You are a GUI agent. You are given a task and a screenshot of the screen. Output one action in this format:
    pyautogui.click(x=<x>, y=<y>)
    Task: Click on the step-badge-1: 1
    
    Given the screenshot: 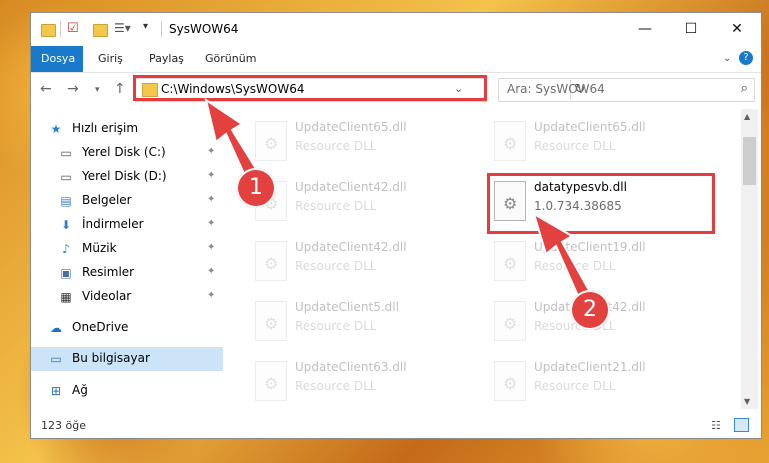 What is the action you would take?
    pyautogui.click(x=256, y=188)
    